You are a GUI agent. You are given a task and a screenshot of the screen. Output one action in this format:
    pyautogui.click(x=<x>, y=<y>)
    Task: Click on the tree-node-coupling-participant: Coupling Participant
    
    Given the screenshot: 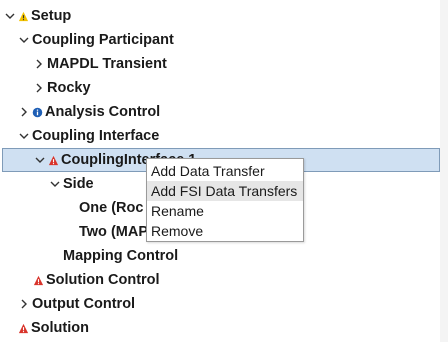 What is the action you would take?
    pyautogui.click(x=224, y=40)
    